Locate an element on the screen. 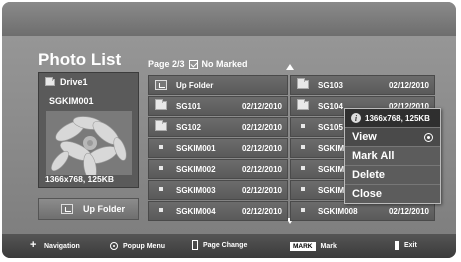 The image size is (461, 262). page-info: Page 2/3 No Marked is located at coordinates (198, 64).